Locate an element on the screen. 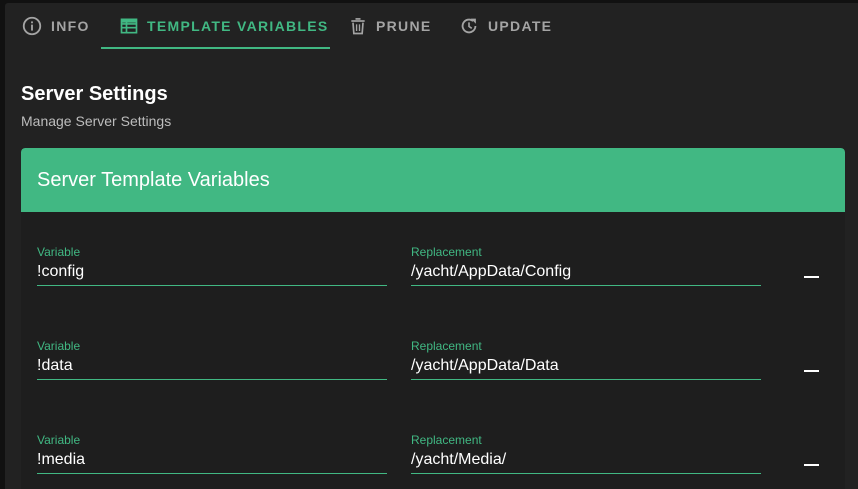 This screenshot has height=489, width=858. table-list-icon is located at coordinates (129, 26).